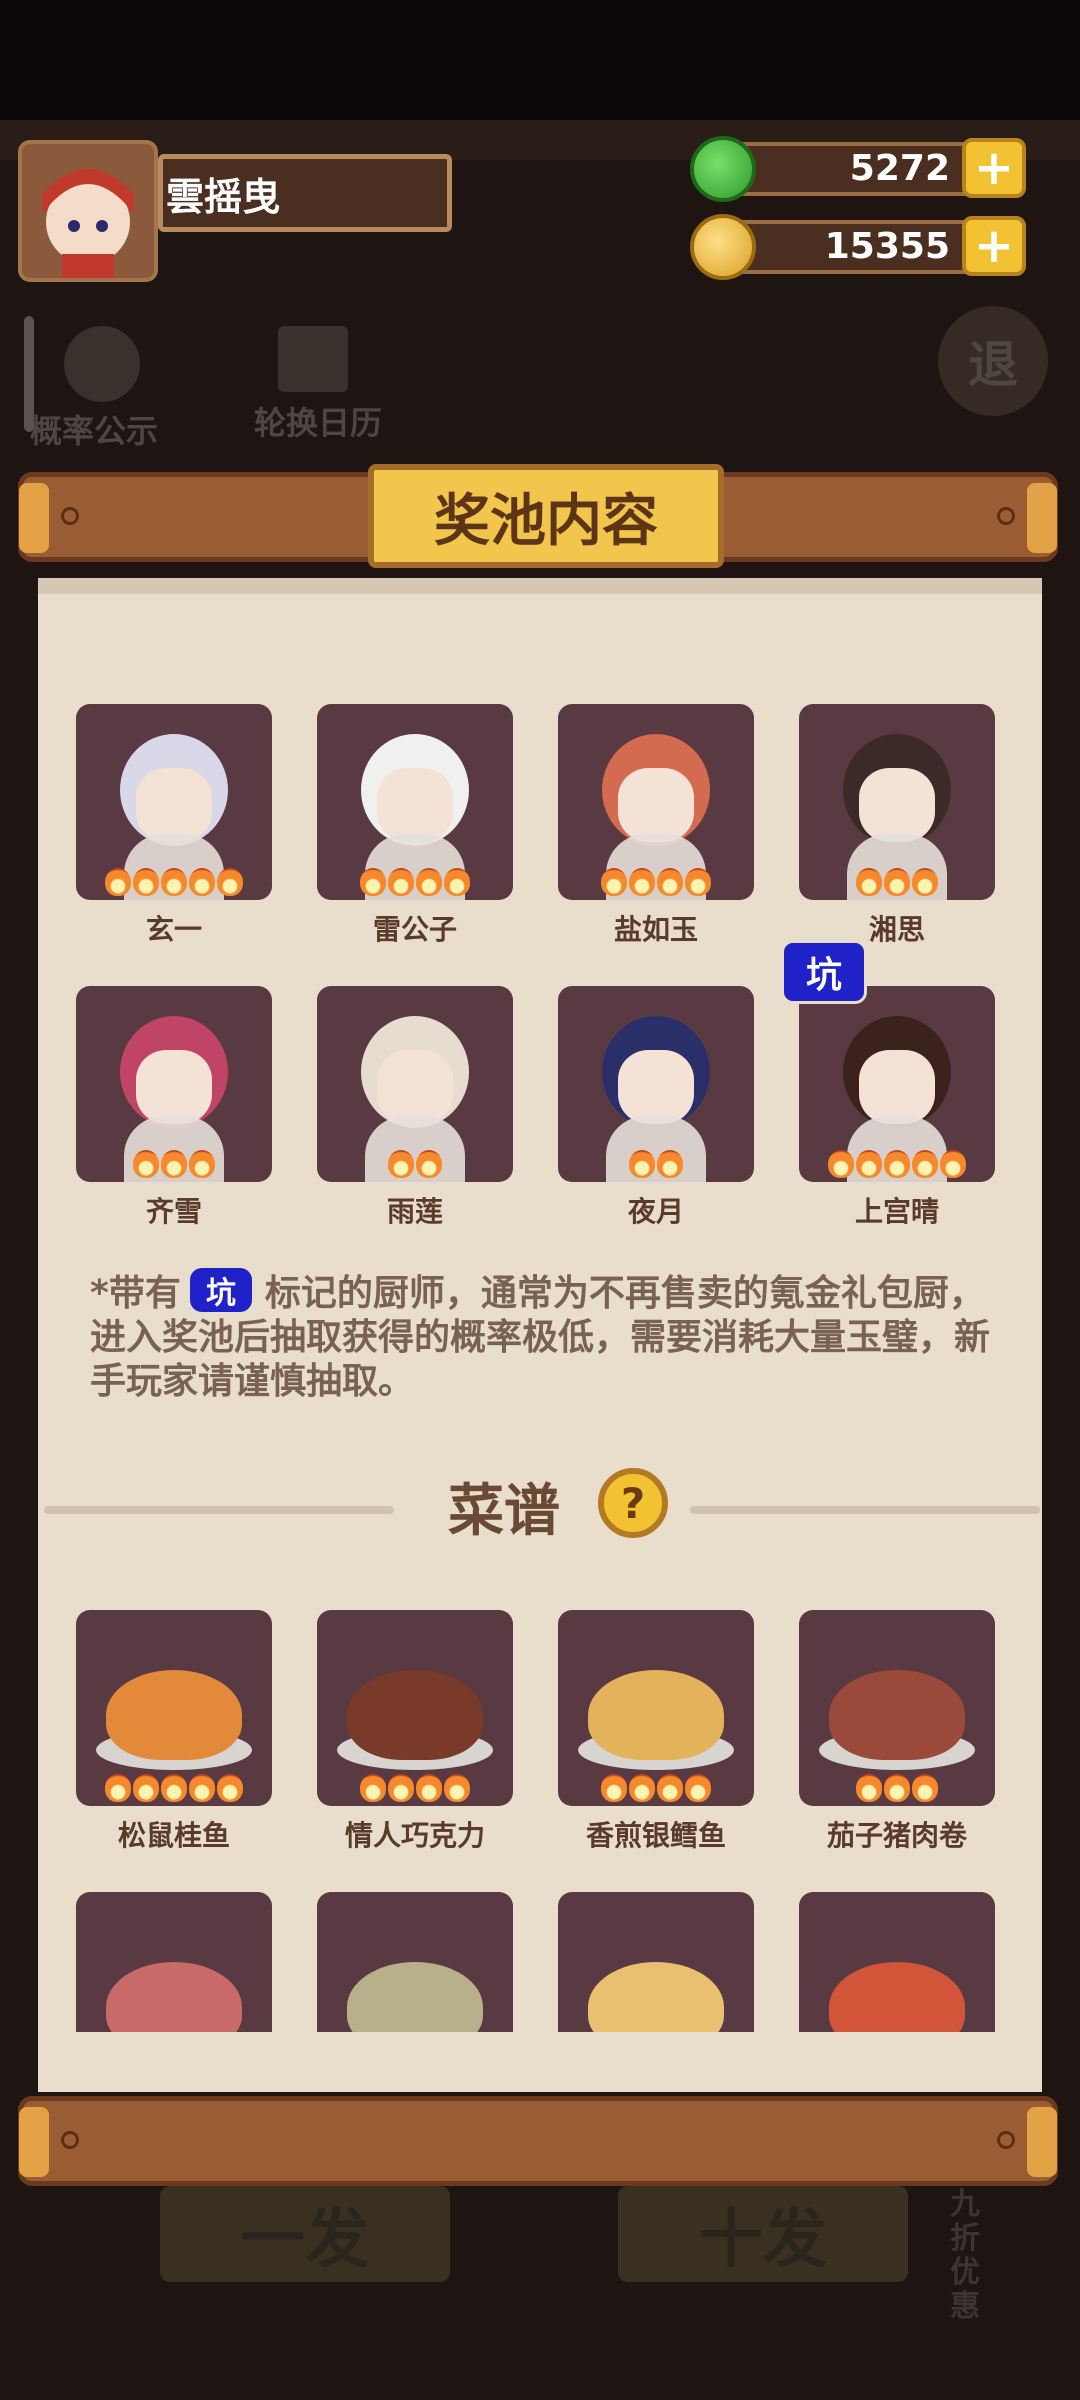  What do you see at coordinates (219, 1510) in the screenshot?
I see `divider-left` at bounding box center [219, 1510].